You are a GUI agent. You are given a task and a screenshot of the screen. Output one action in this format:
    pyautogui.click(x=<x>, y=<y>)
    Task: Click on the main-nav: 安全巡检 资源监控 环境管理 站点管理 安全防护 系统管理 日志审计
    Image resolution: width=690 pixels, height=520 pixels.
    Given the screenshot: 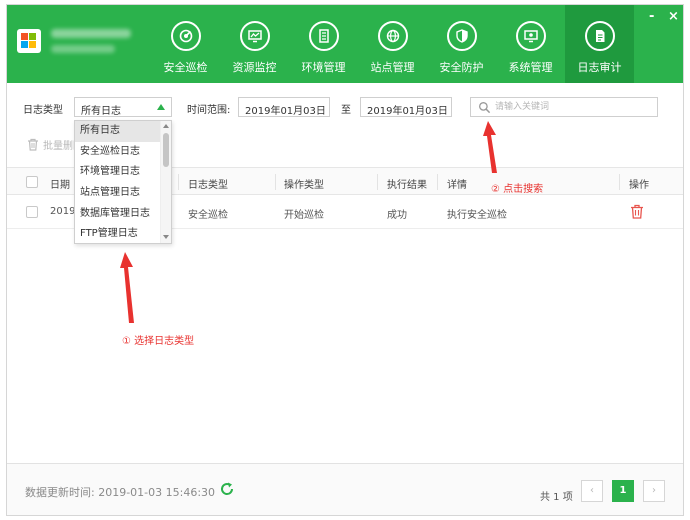 What is the action you would take?
    pyautogui.click(x=392, y=44)
    